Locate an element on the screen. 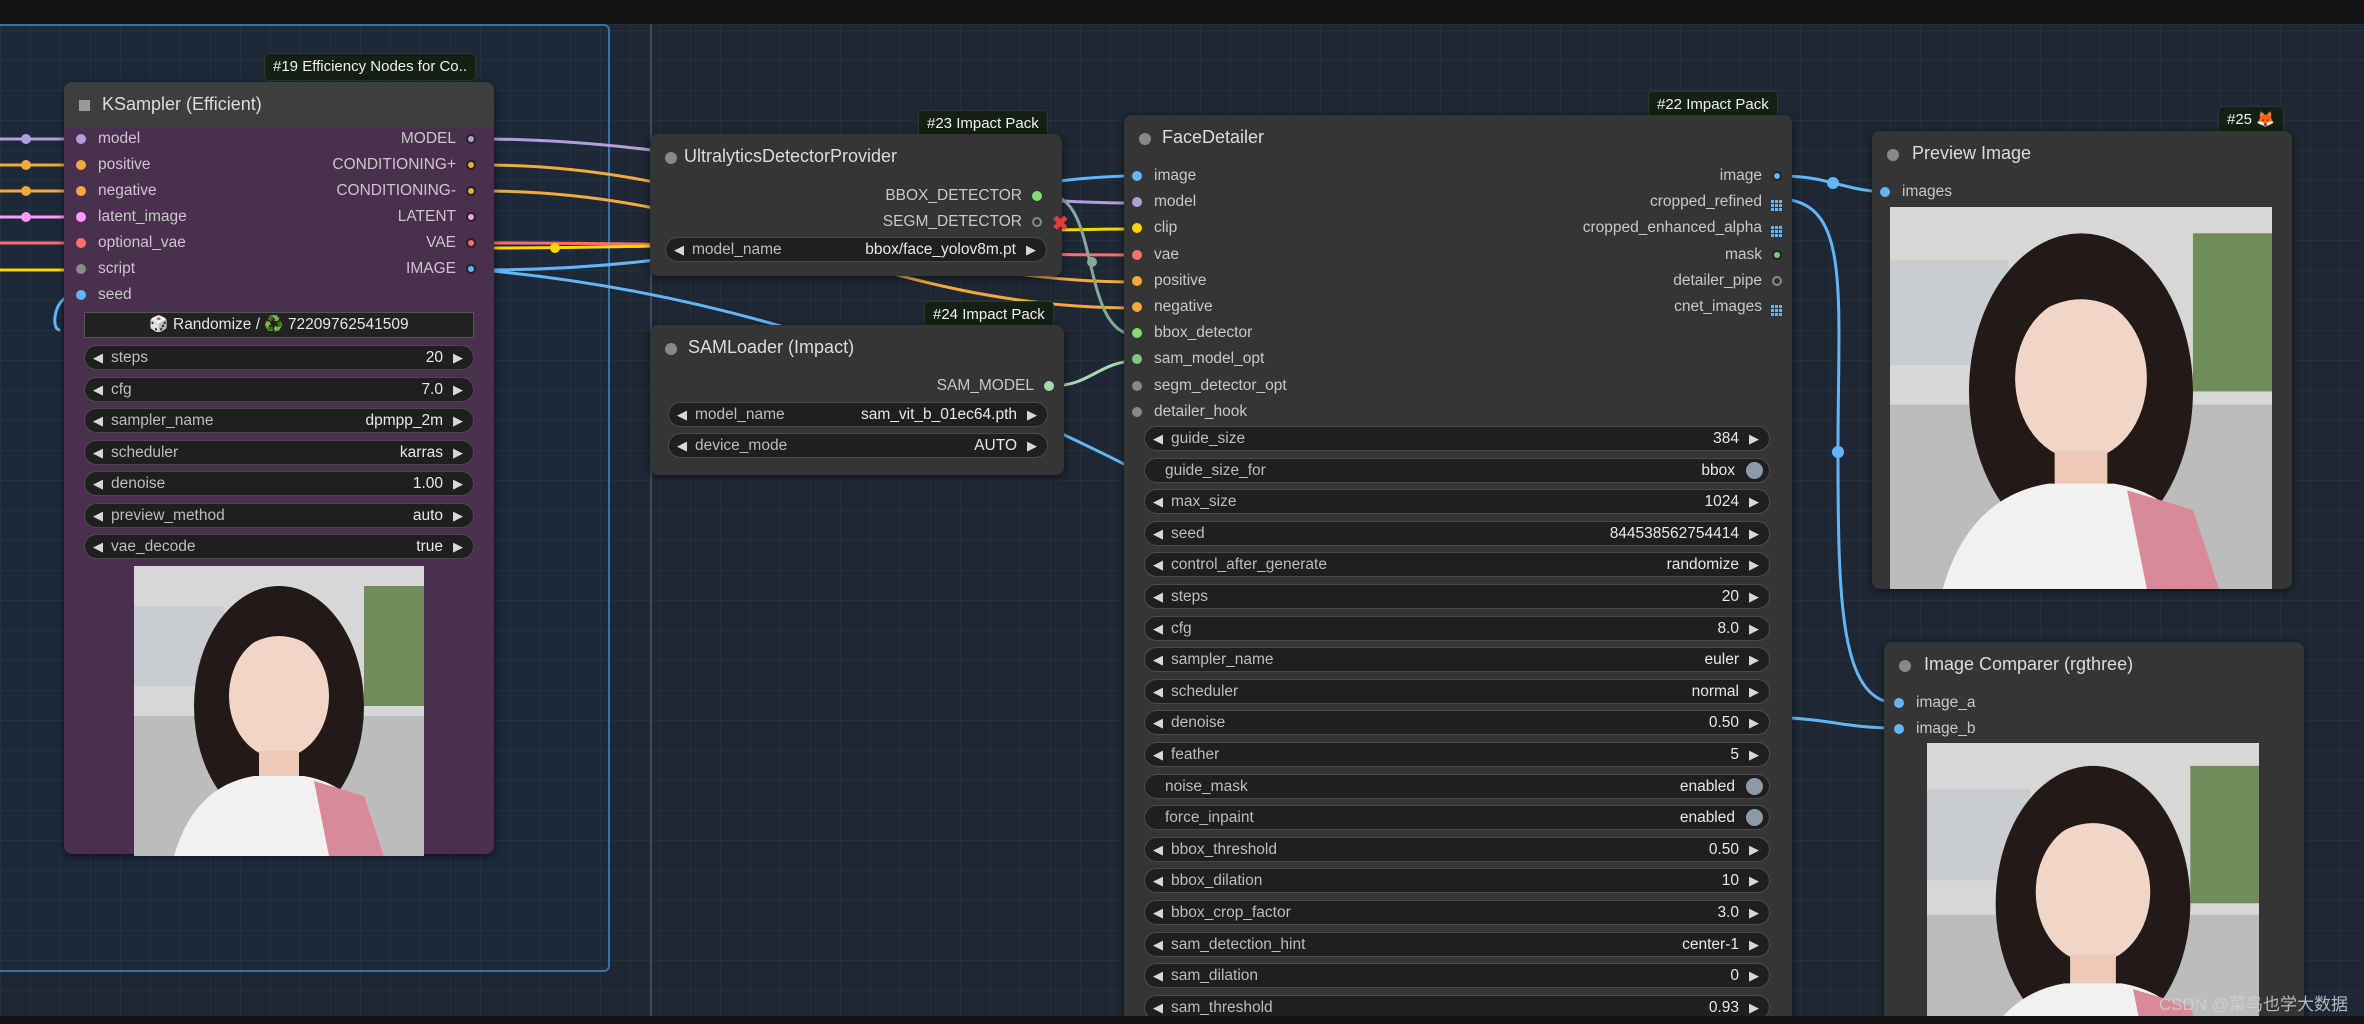  widget-bbox-threshold: ◀ bbox_threshold 0.50 ▶ is located at coordinates (1457, 849).